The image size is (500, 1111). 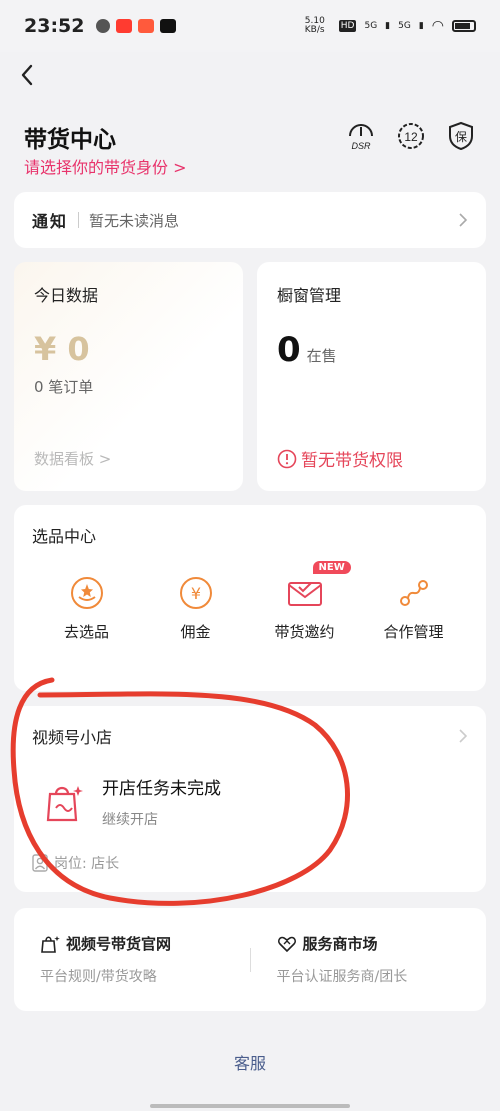 What do you see at coordinates (314, 25) in the screenshot?
I see `net-speed: 5.10 KB/s` at bounding box center [314, 25].